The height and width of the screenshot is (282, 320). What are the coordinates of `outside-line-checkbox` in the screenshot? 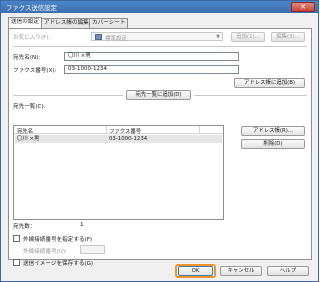 It's located at (16, 238).